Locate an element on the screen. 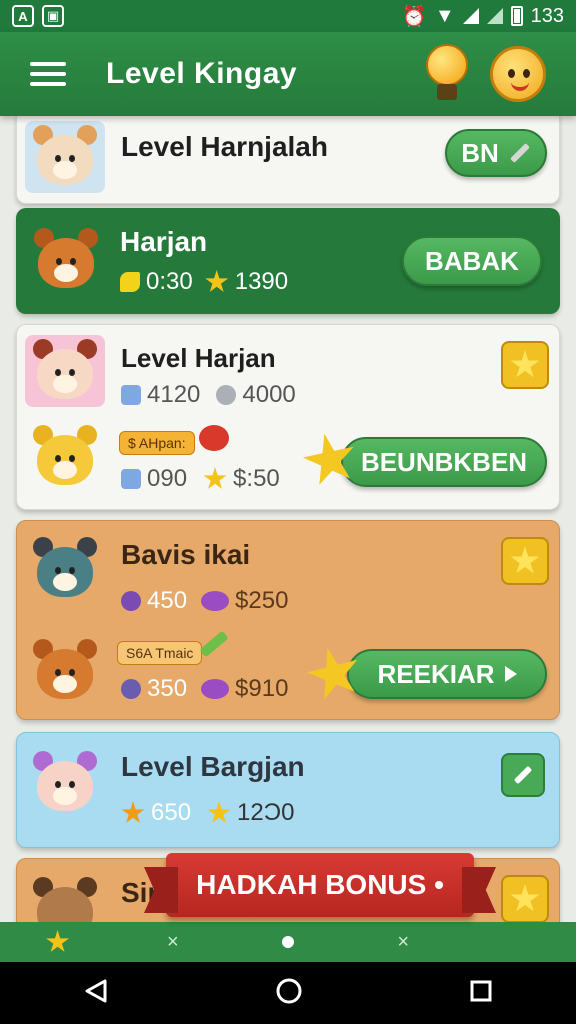 The height and width of the screenshot is (1024, 576). home-icon is located at coordinates (289, 993).